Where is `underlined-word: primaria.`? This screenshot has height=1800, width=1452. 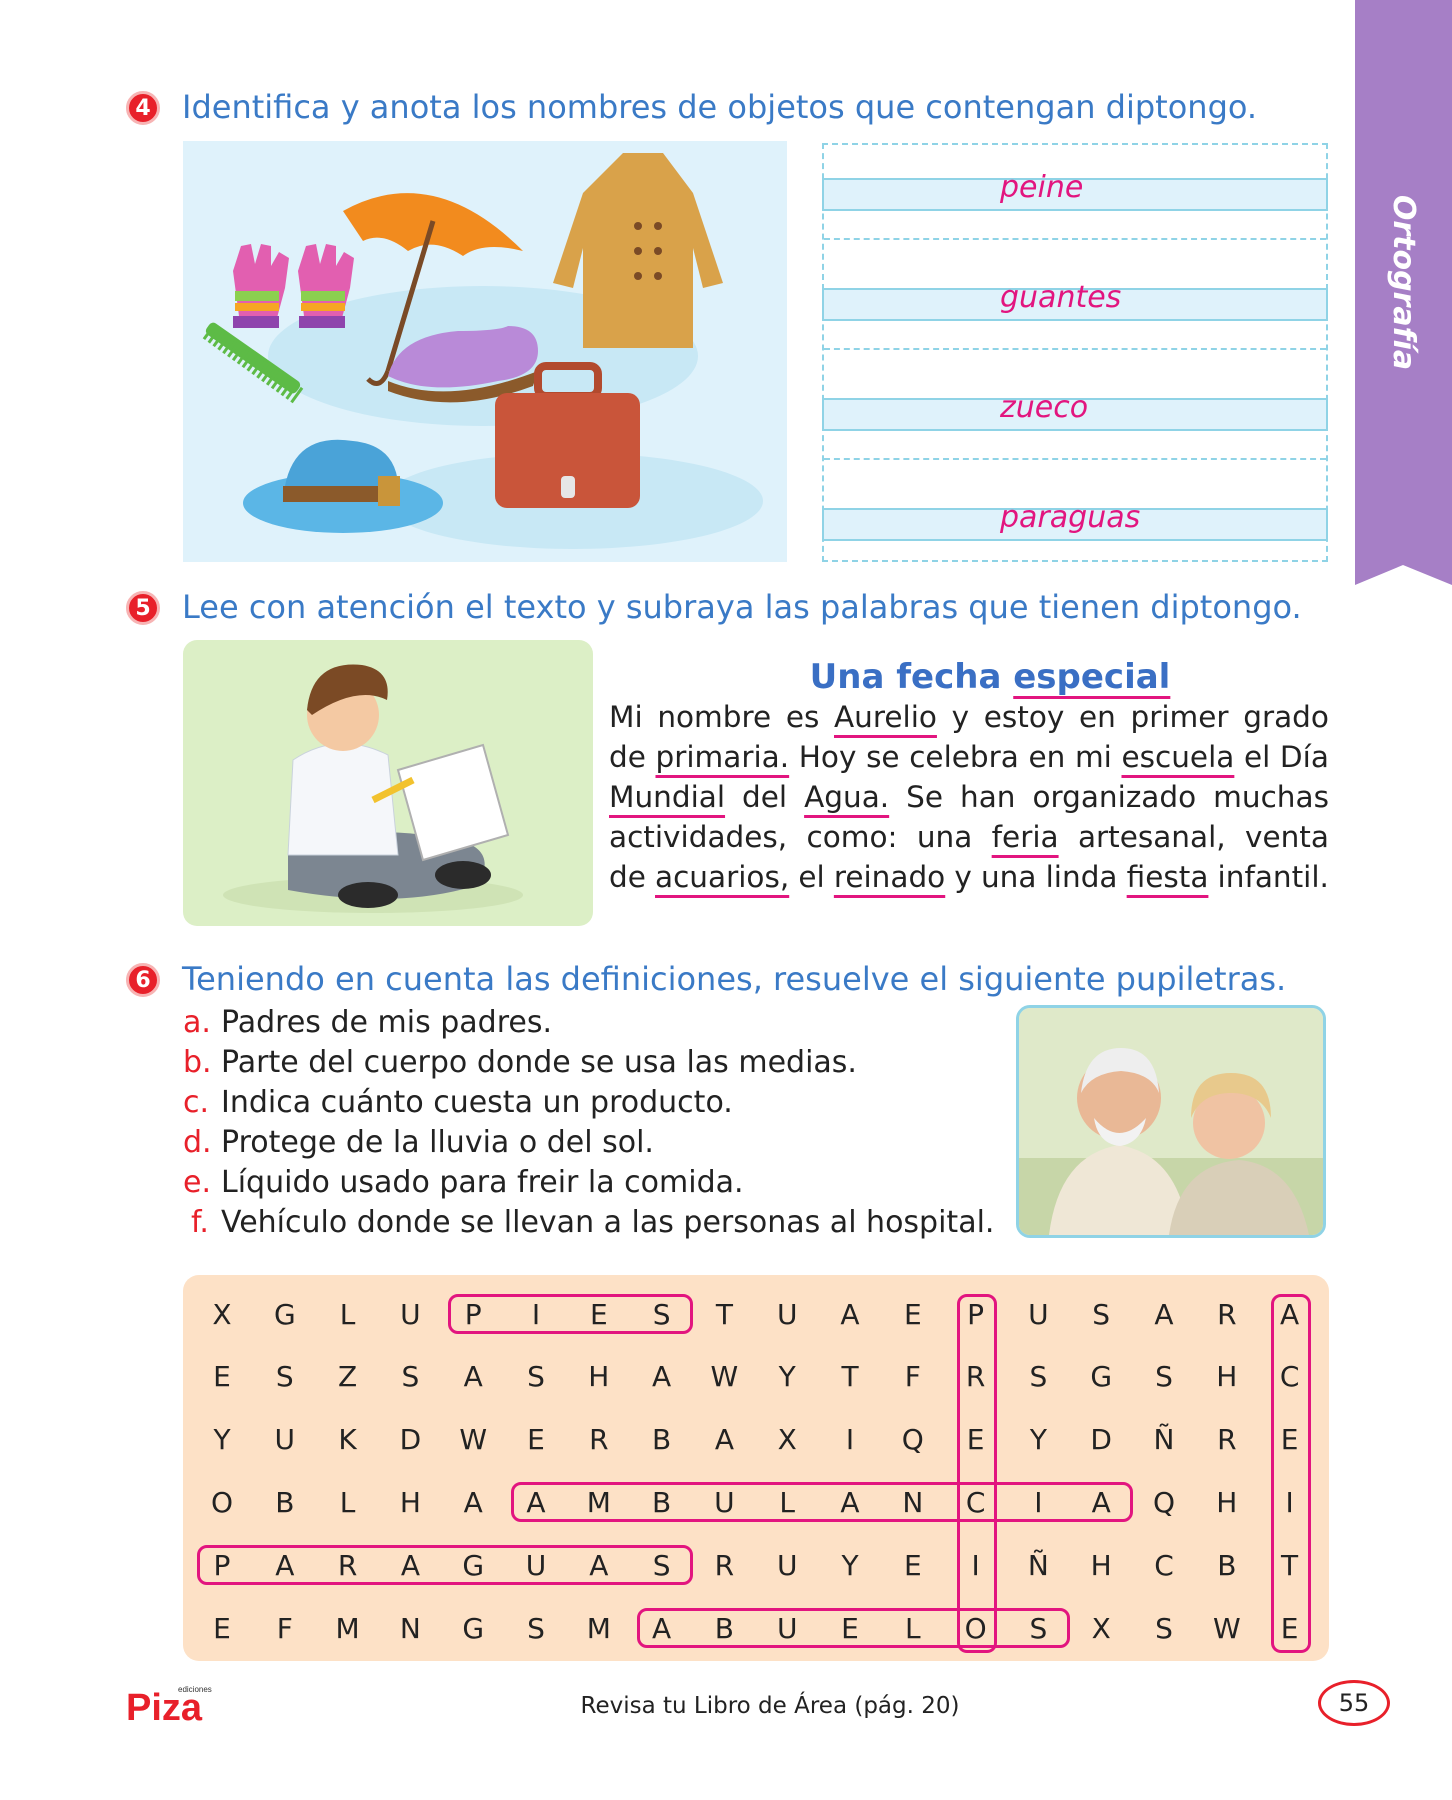
underlined-word: primaria. is located at coordinates (722, 757).